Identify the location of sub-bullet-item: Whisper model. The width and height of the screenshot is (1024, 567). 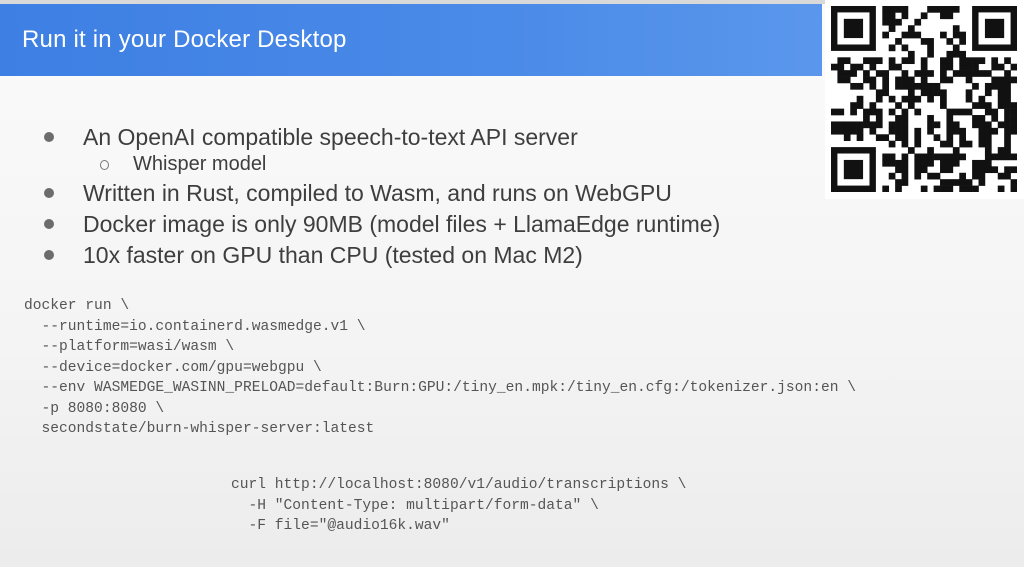
(428, 164).